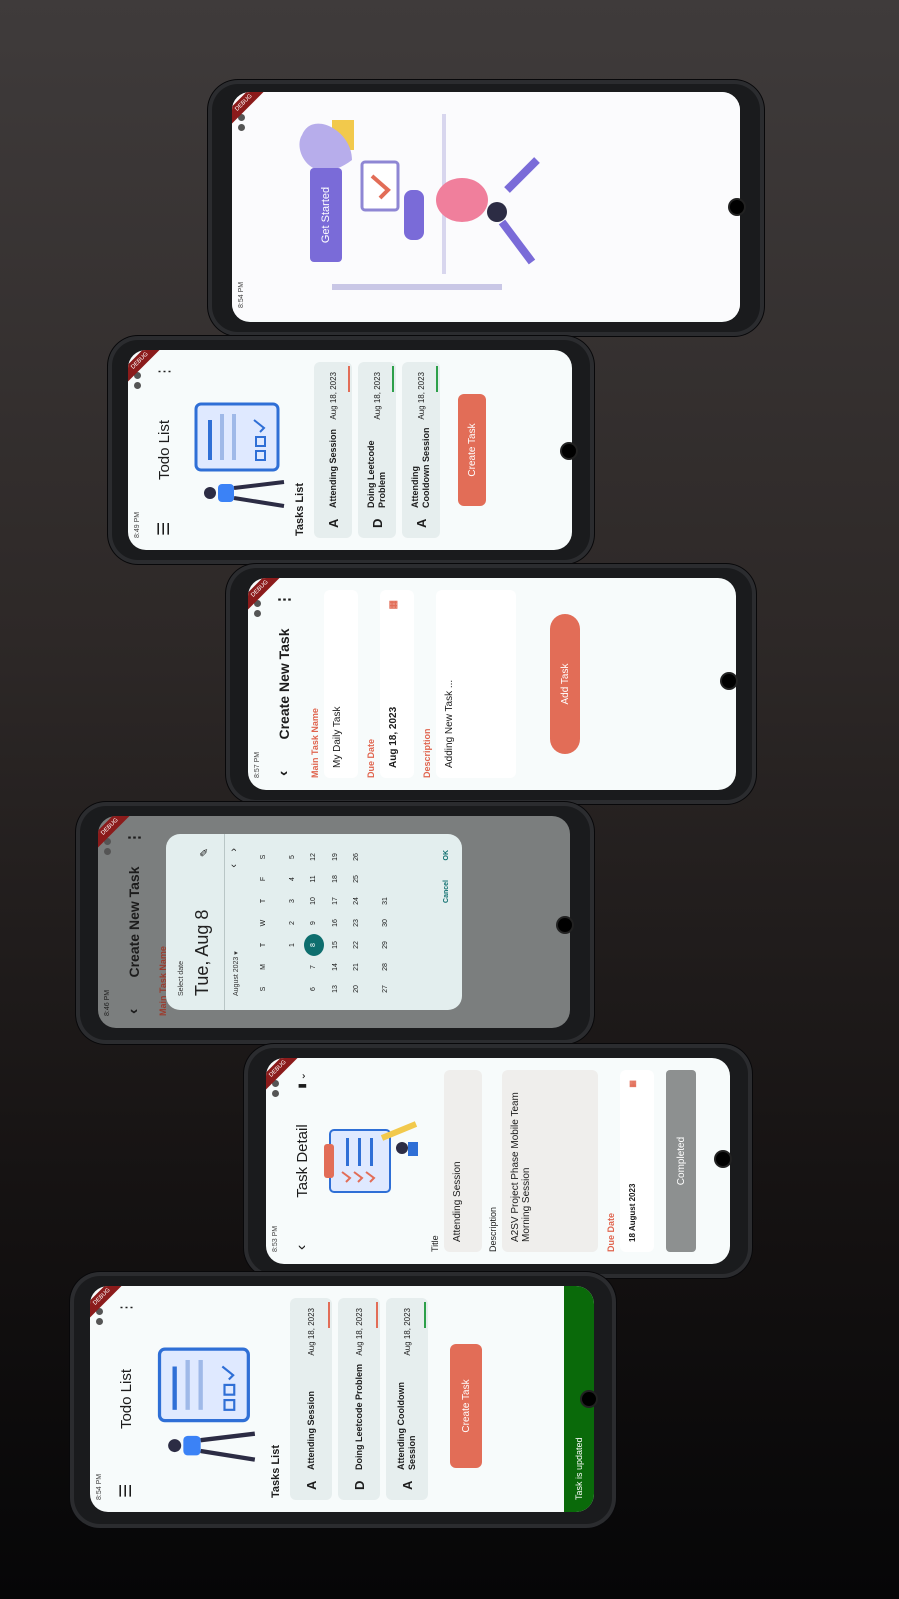 The width and height of the screenshot is (899, 1599). I want to click on status-bar: 8:57 PM, so click(257, 684).